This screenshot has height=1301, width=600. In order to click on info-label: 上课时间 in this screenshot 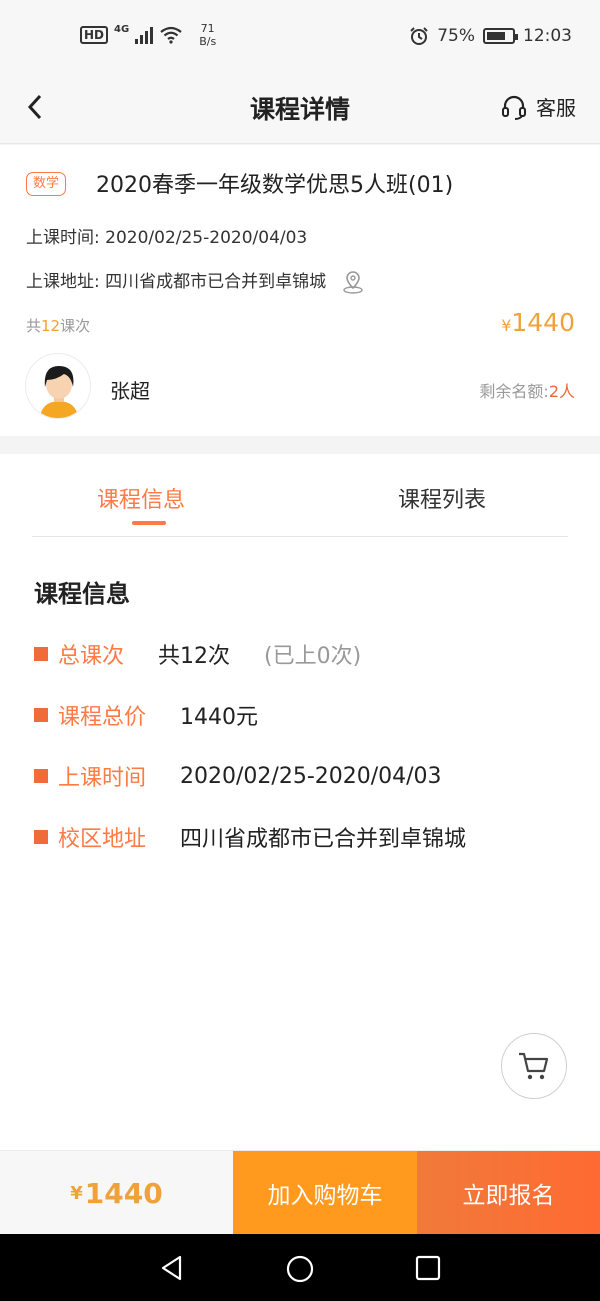, I will do `click(102, 778)`.